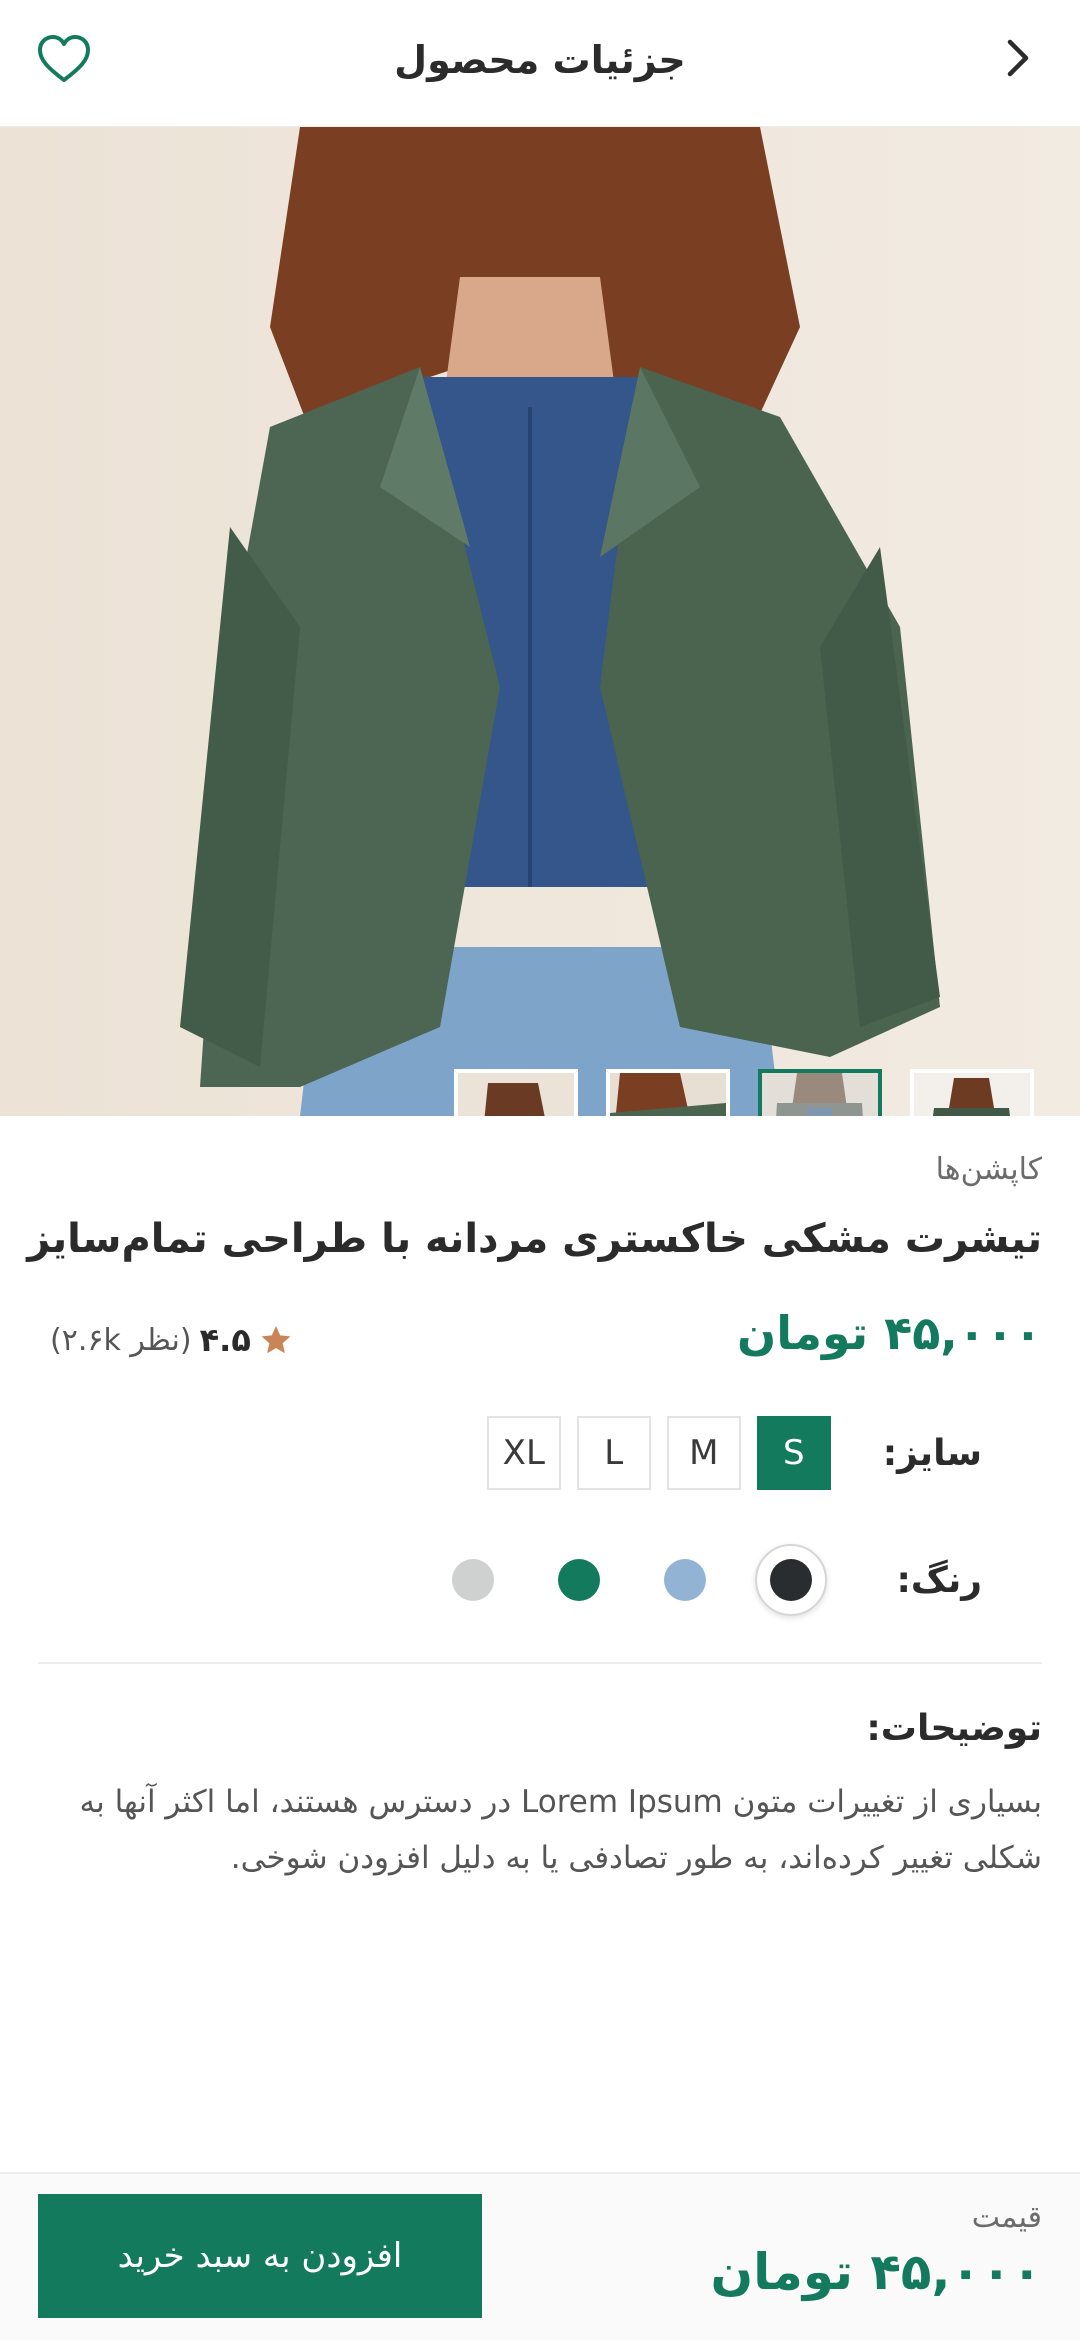  Describe the element at coordinates (540, 2256) in the screenshot. I see `bottom-bar: قیمت ۴۵,۰۰۰ تومان افزودن به سبد خرید` at that location.